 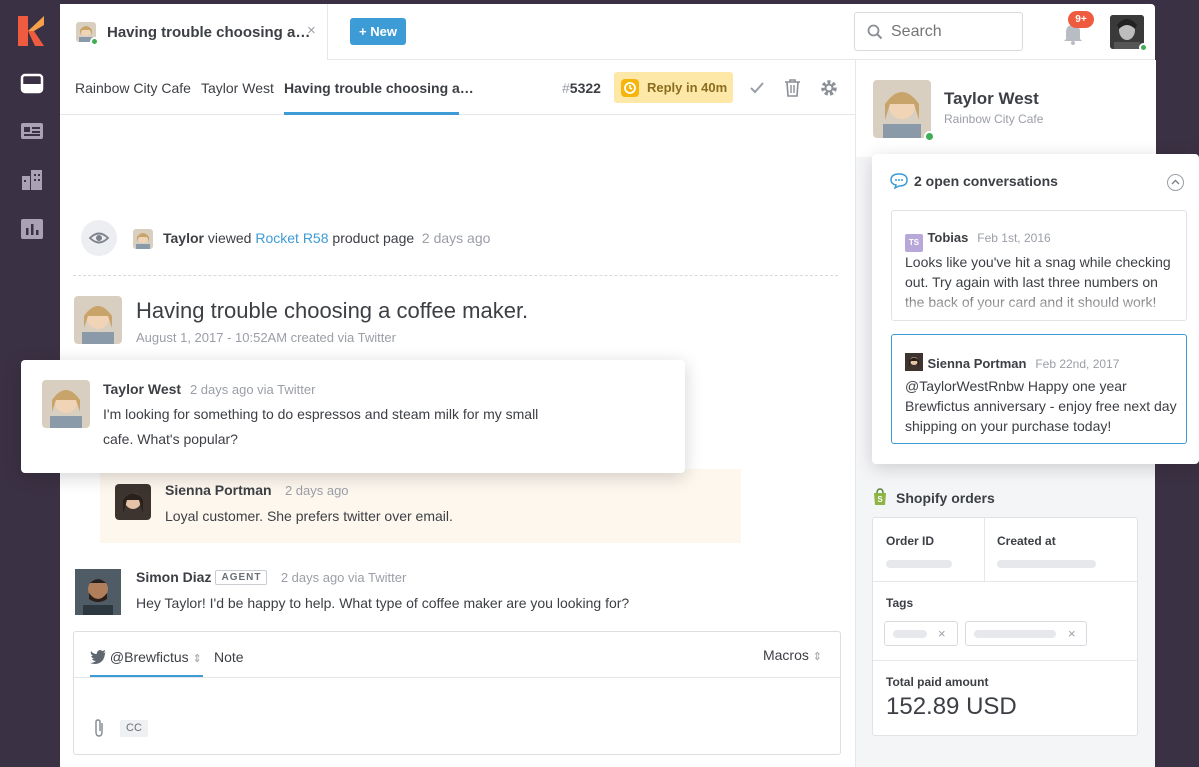 I want to click on agent-message-time: 2 days ago via Twitter, so click(x=343, y=577).